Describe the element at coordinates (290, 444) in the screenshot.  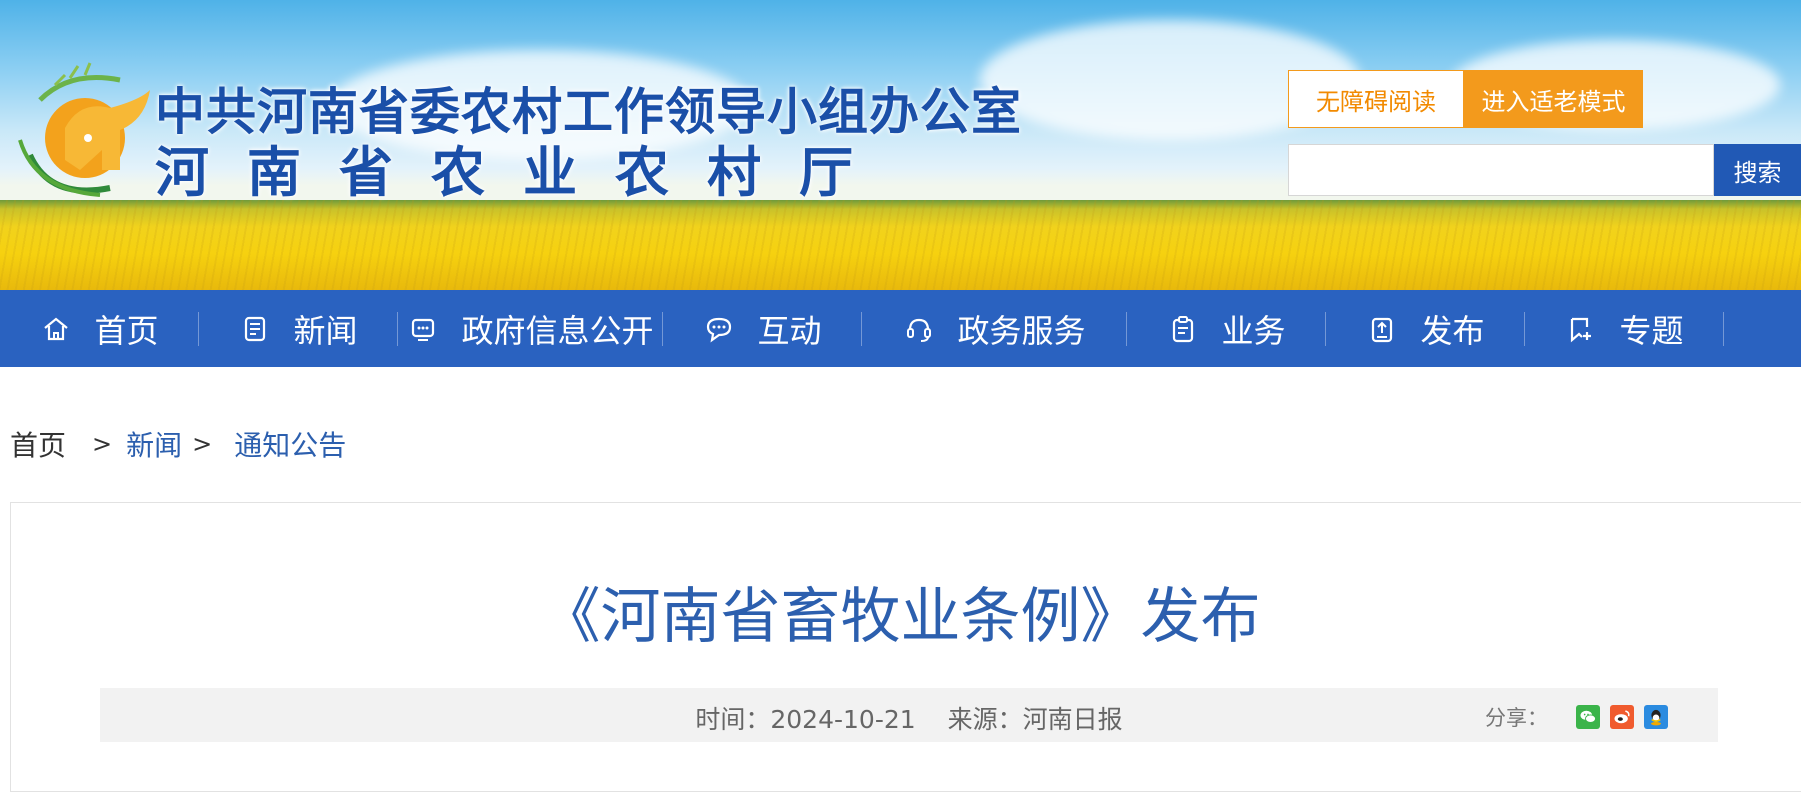
I see `breadcrumb-notices-link: 通知公告` at that location.